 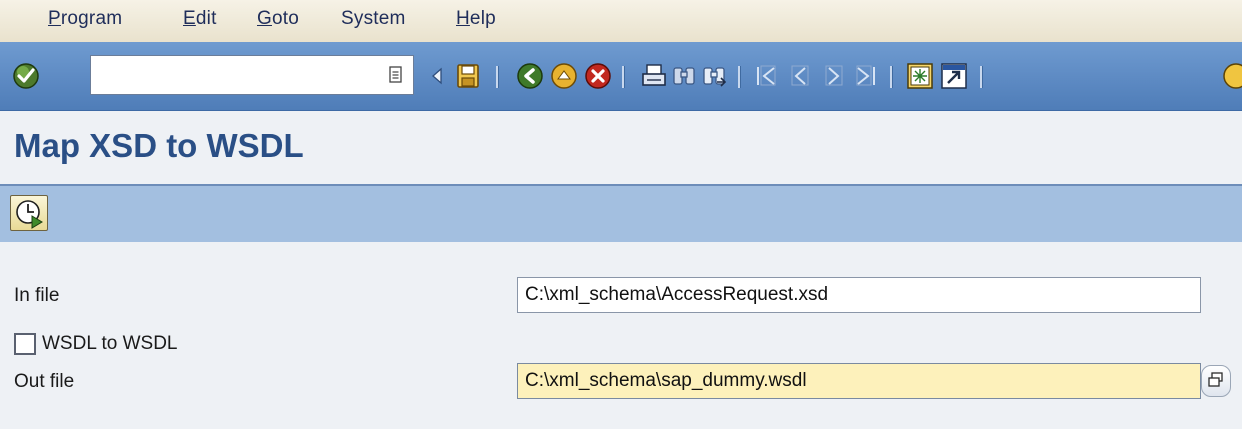 What do you see at coordinates (800, 76) in the screenshot?
I see `previous-page-icon` at bounding box center [800, 76].